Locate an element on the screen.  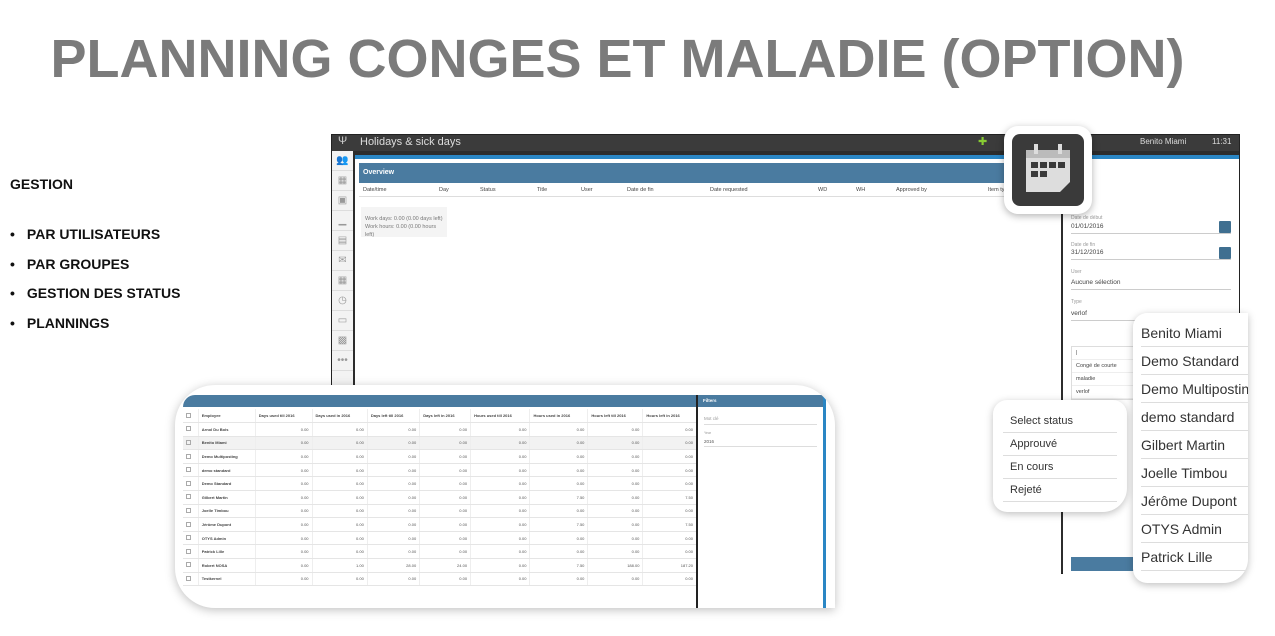
column-header: WD is located at coordinates (822, 190).